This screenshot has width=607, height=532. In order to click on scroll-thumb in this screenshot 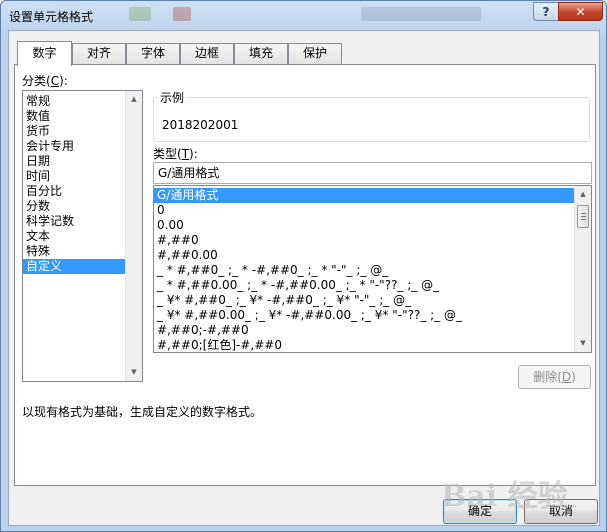, I will do `click(583, 216)`.